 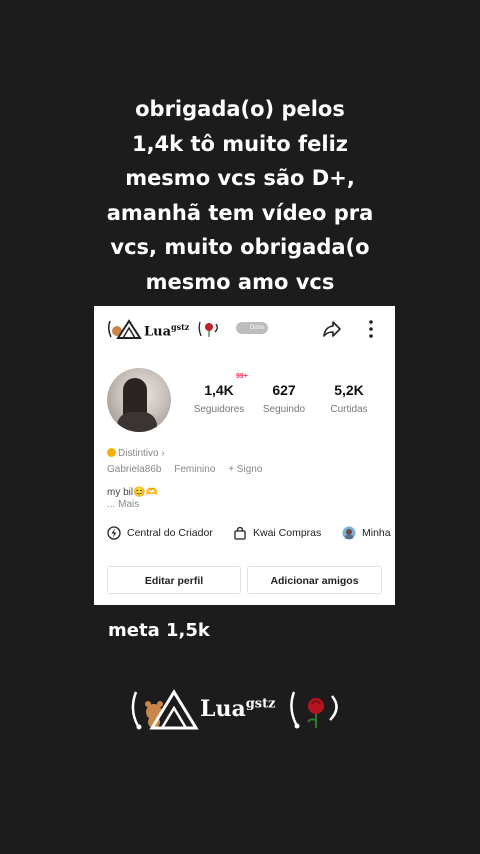 I want to click on caption-line: 1,4k tô muito feliz, so click(x=240, y=143).